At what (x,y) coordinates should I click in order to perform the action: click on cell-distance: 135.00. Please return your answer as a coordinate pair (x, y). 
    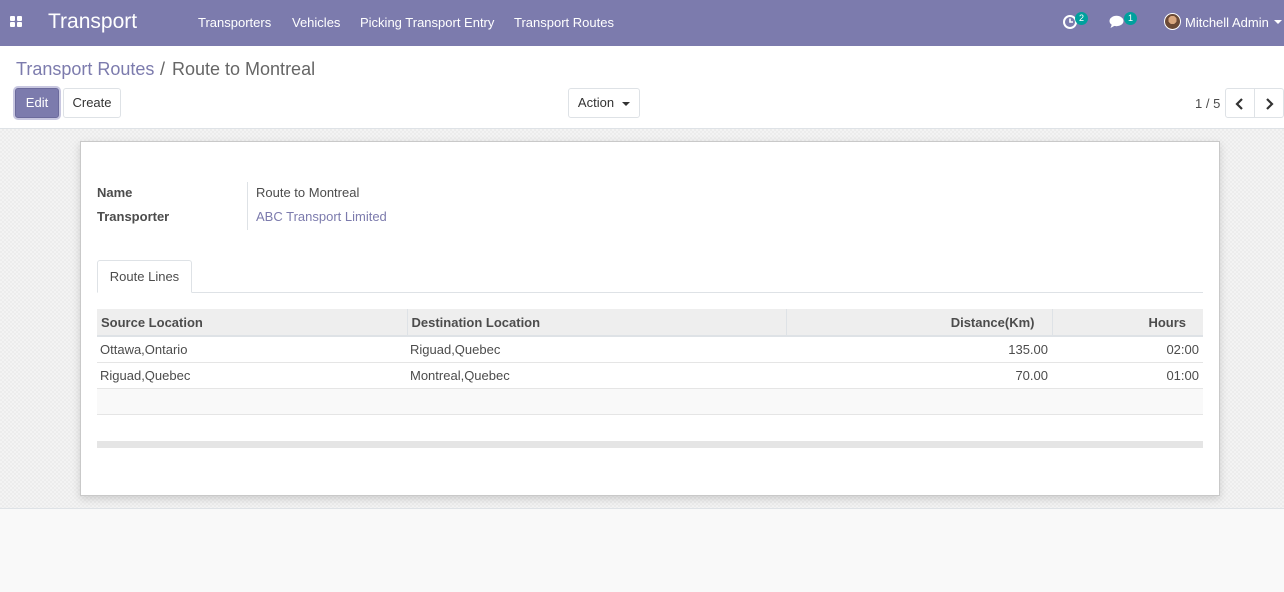
    Looking at the image, I should click on (919, 349).